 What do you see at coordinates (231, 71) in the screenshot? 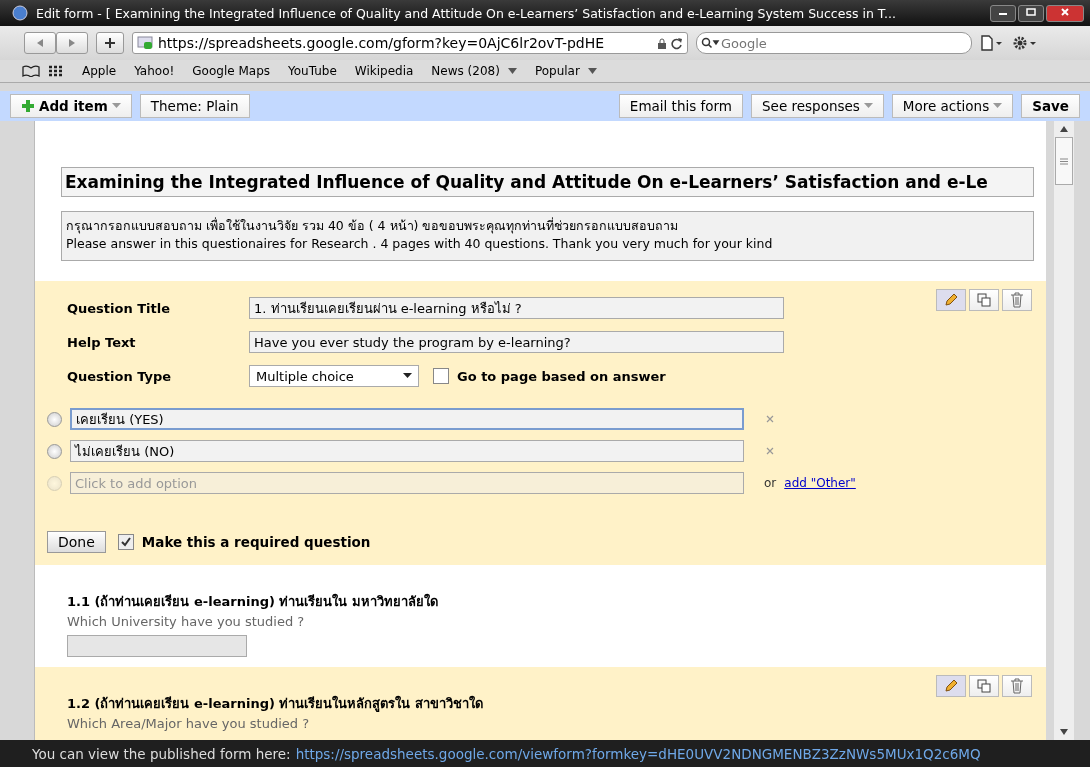
I see `bookmark-link: Google Maps` at bounding box center [231, 71].